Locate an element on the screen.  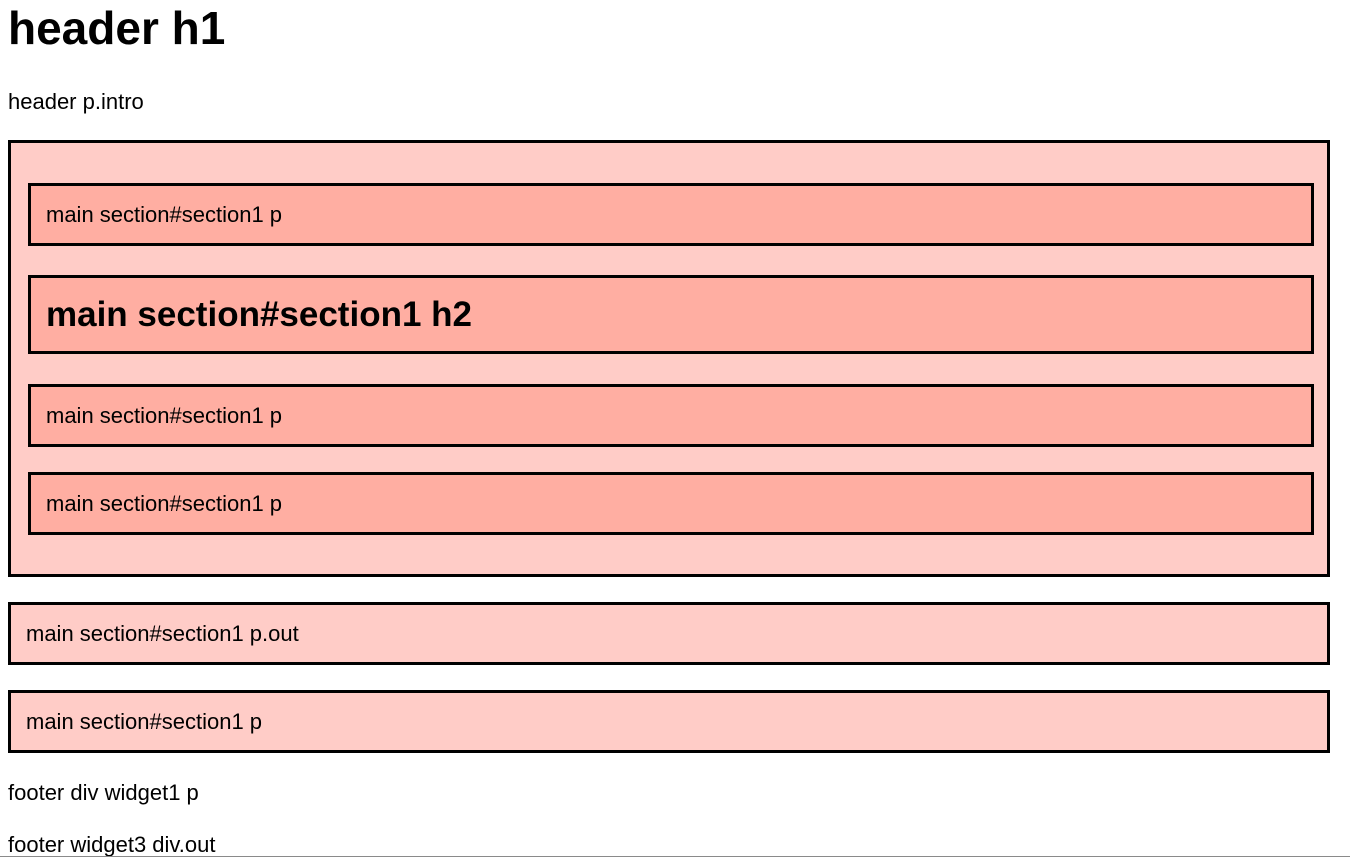
section1-paragraph-1: main section#section1 p is located at coordinates (671, 214).